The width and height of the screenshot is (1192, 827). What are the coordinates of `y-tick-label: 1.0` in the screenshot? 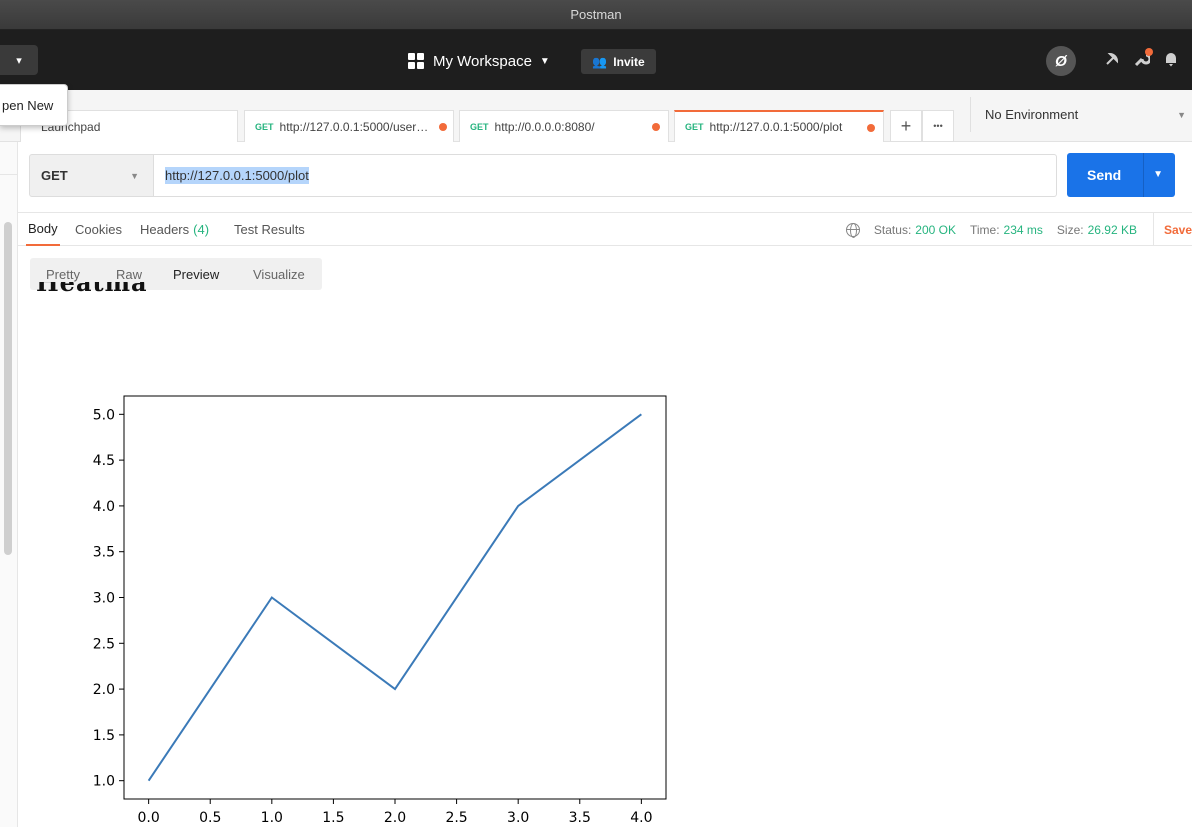 It's located at (104, 782).